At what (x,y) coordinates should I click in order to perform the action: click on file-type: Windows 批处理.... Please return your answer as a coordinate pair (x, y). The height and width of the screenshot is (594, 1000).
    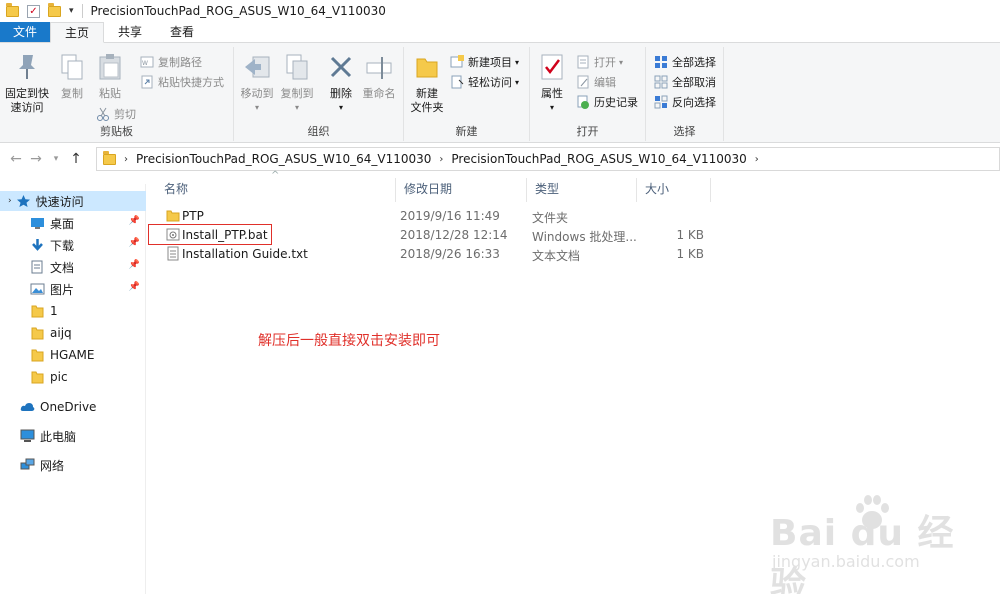
    Looking at the image, I should click on (584, 237).